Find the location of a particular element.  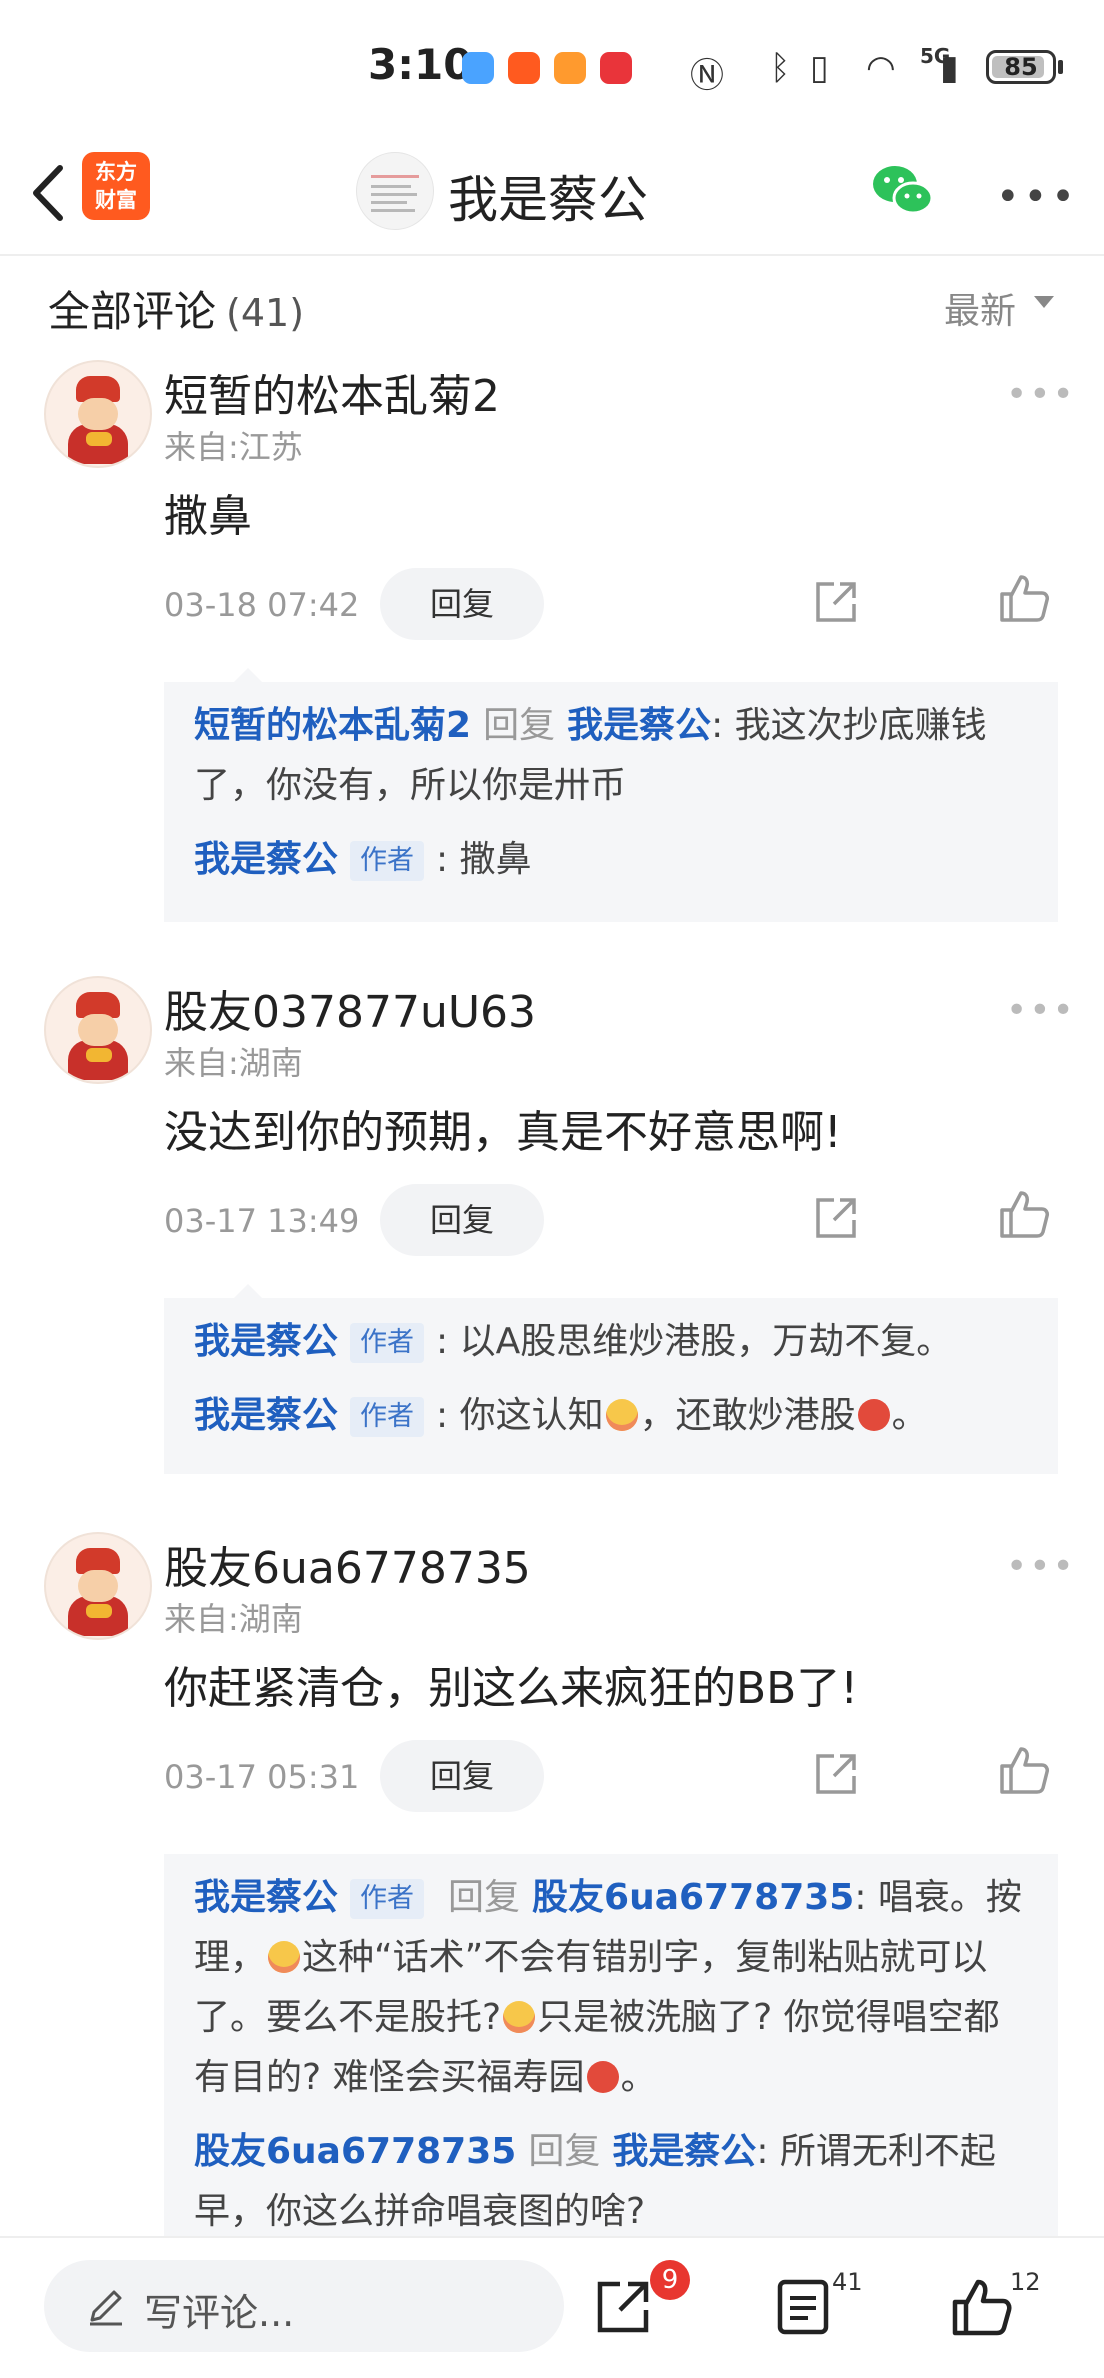

comment-username: 股友6ua6778735 is located at coordinates (347, 1564).